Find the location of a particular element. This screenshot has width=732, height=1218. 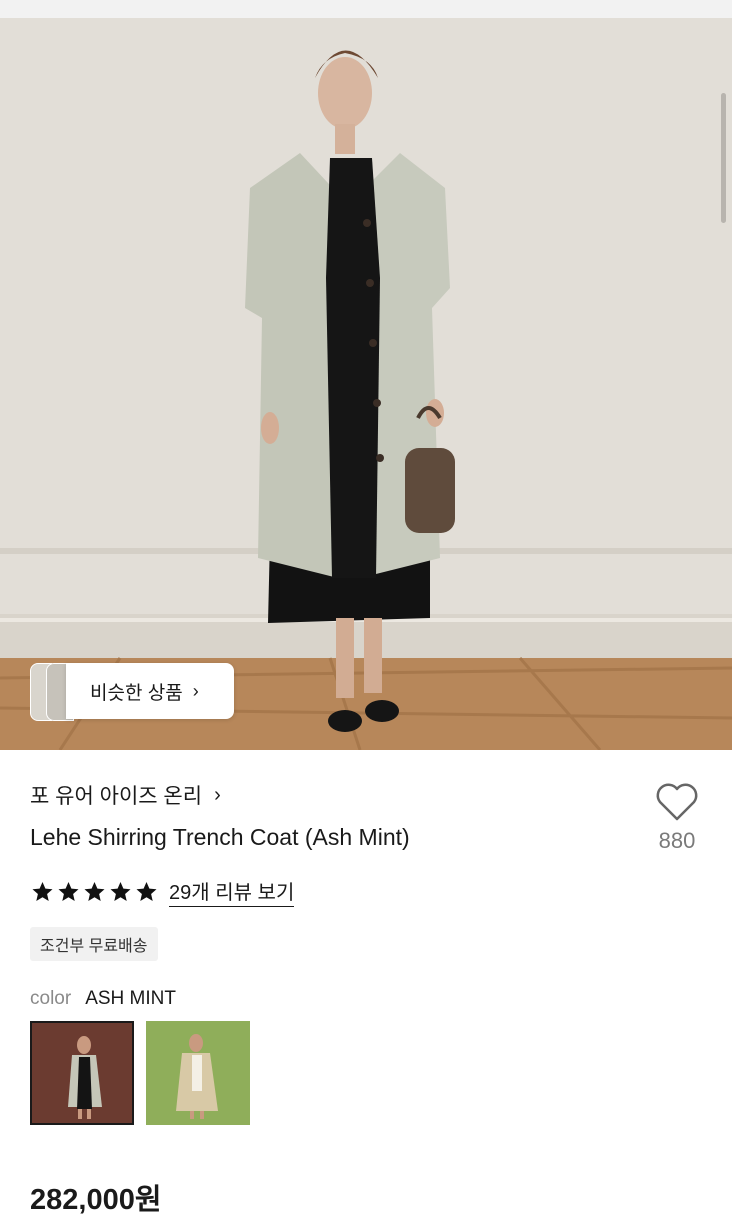

color-value: ASH MINT is located at coordinates (130, 998).